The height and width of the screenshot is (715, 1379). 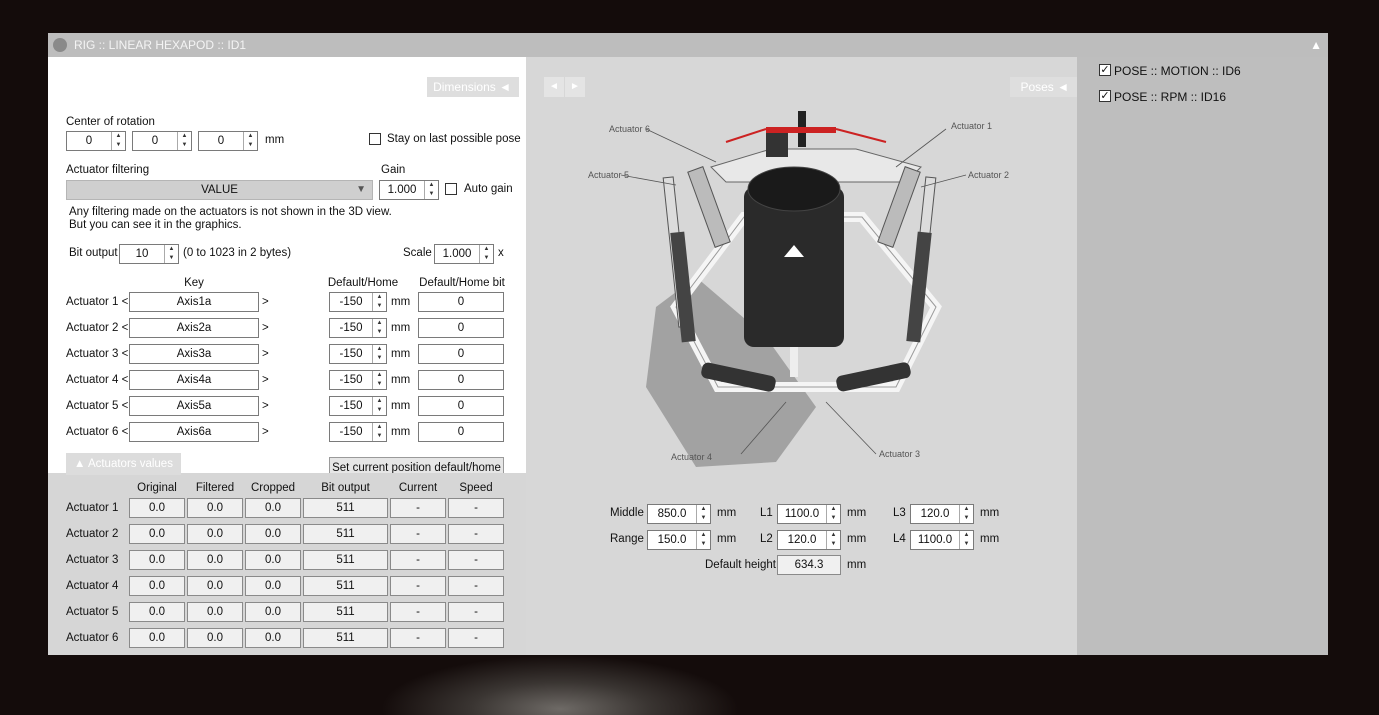 I want to click on pose-motion-label: POSE :: MOTION :: ID6, so click(x=1177, y=71).